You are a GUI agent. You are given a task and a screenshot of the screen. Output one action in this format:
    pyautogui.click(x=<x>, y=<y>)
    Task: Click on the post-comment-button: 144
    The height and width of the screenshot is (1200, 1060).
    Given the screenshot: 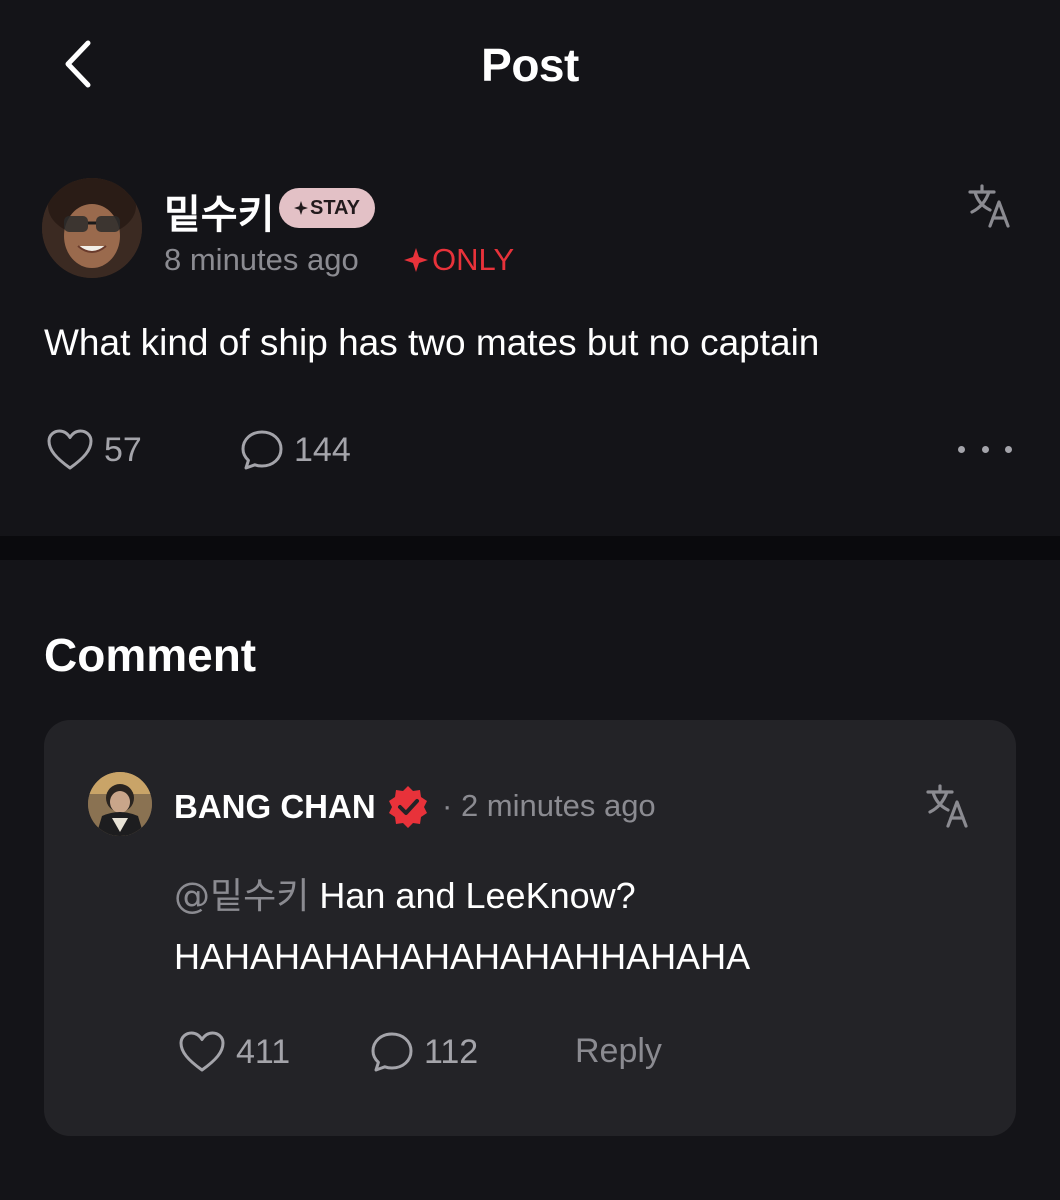 What is the action you would take?
    pyautogui.click(x=295, y=450)
    